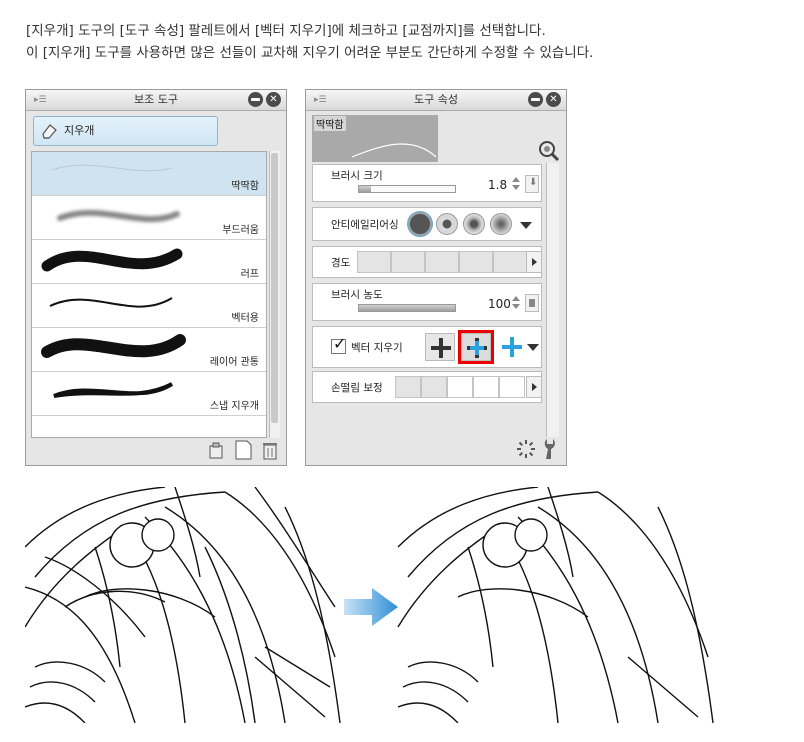 Image resolution: width=804 pixels, height=742 pixels. I want to click on brush-size-pressure-button: ⬇, so click(532, 184).